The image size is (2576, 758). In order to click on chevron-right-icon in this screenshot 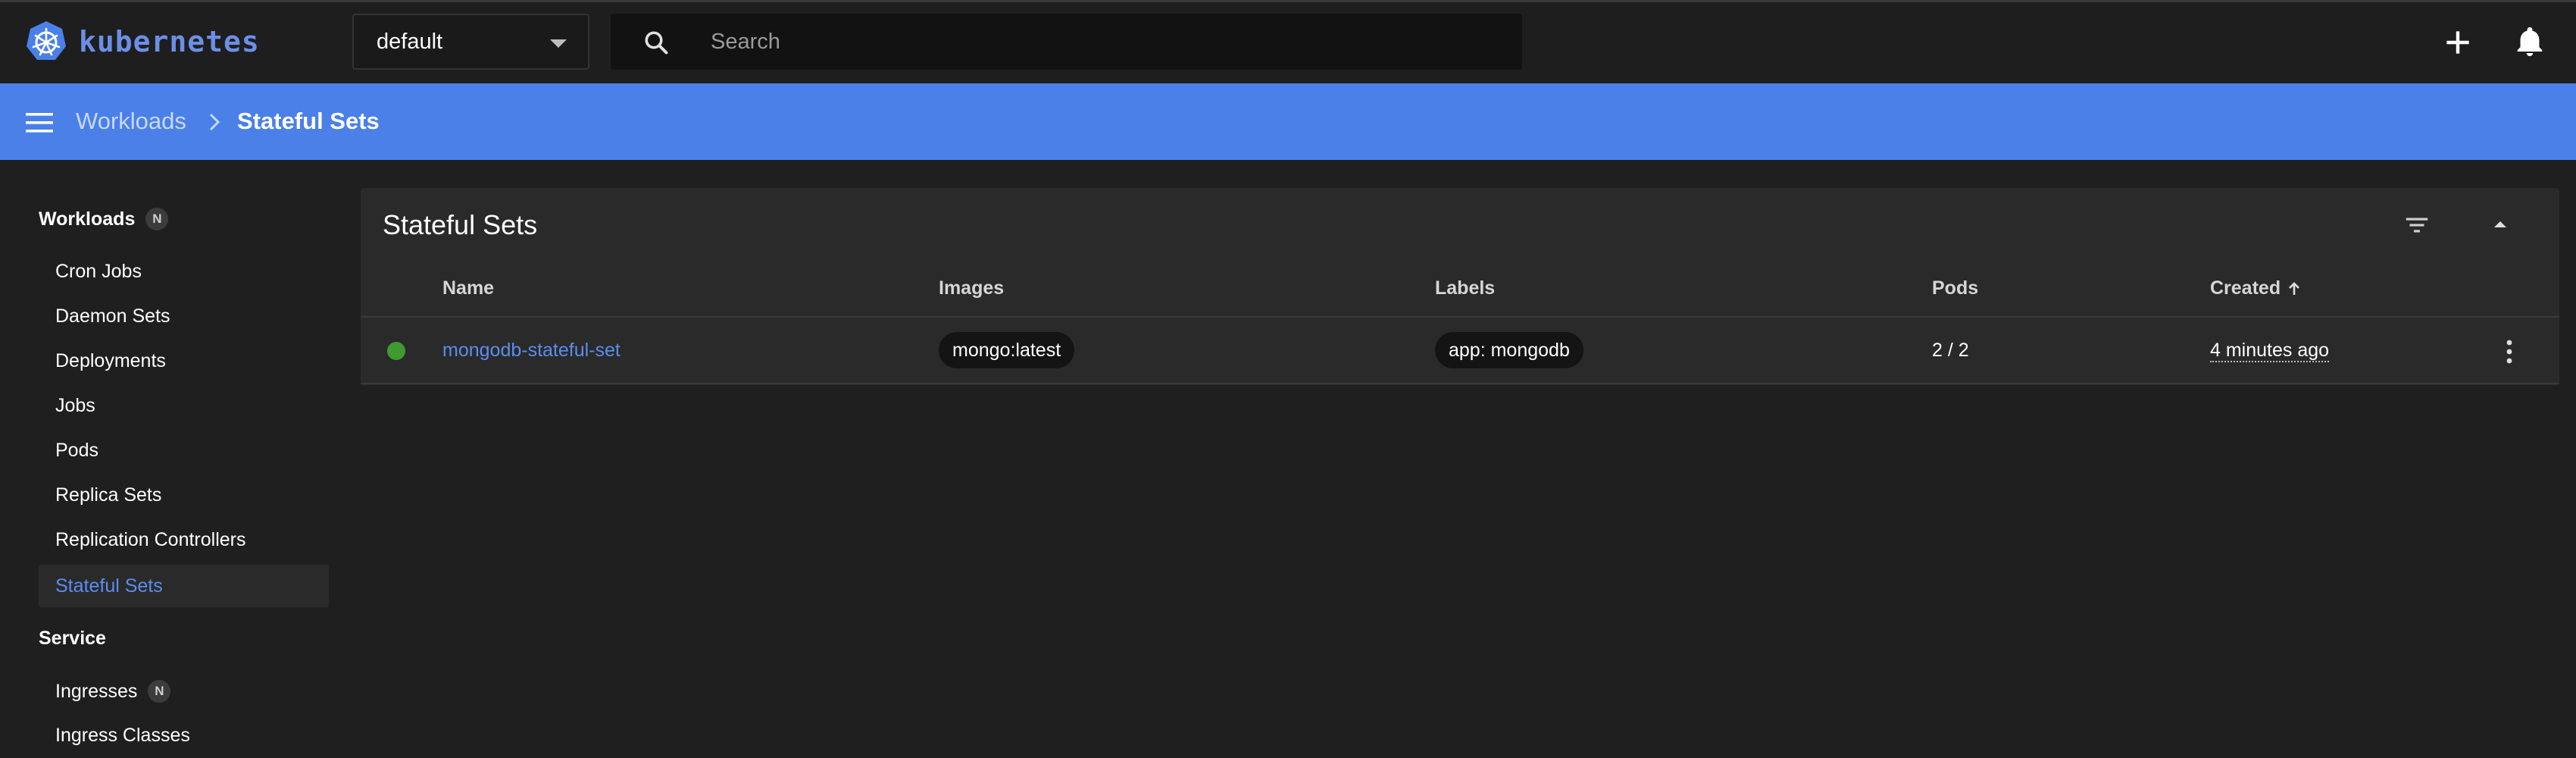, I will do `click(214, 122)`.